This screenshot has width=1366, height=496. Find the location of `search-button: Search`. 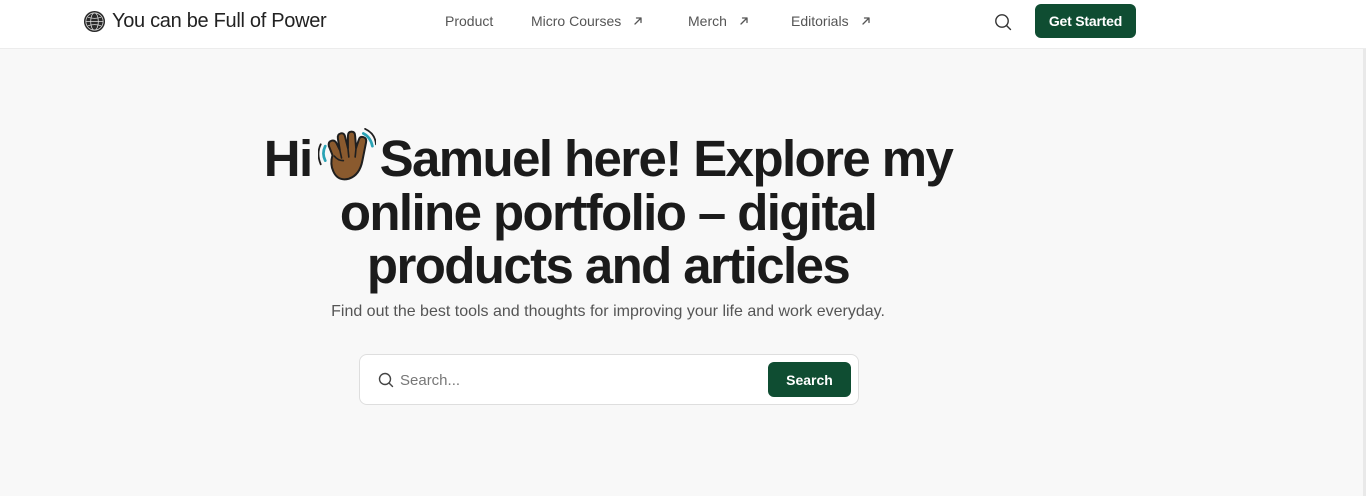

search-button: Search is located at coordinates (809, 379).